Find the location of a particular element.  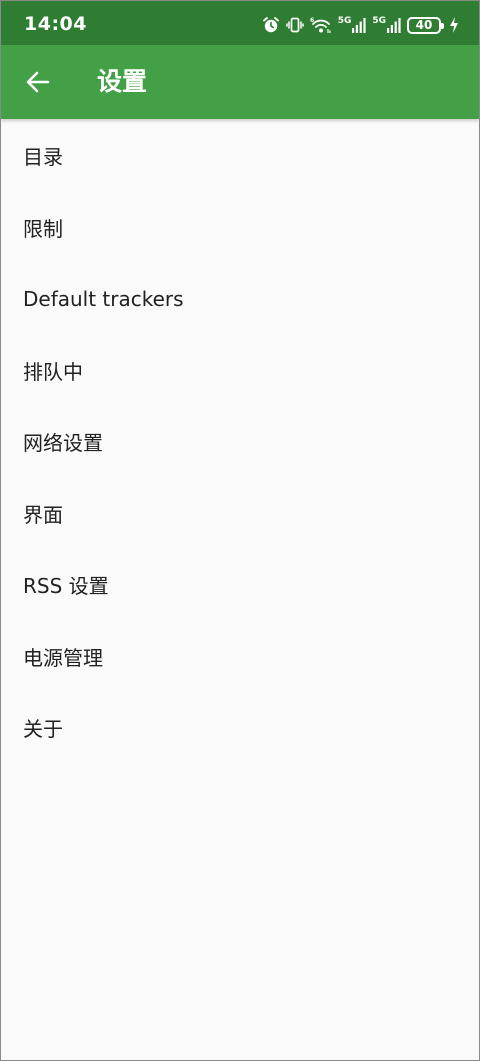

settings-item-directories: 目录 is located at coordinates (240, 156).